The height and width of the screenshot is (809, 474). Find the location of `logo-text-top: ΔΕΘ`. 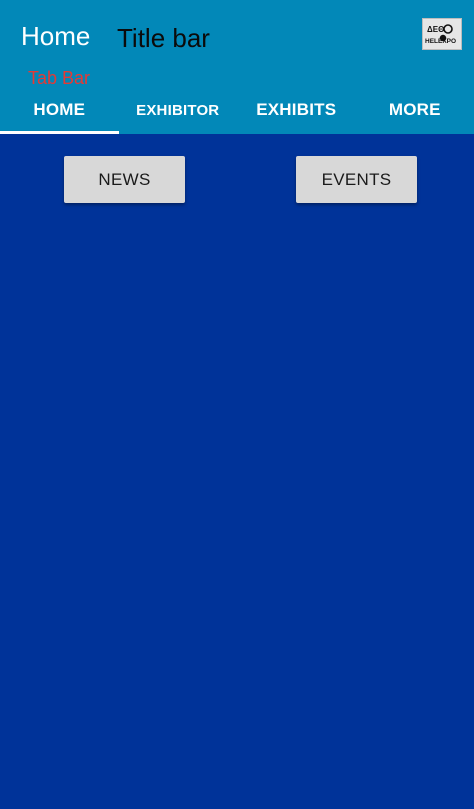

logo-text-top: ΔΕΘ is located at coordinates (435, 29).